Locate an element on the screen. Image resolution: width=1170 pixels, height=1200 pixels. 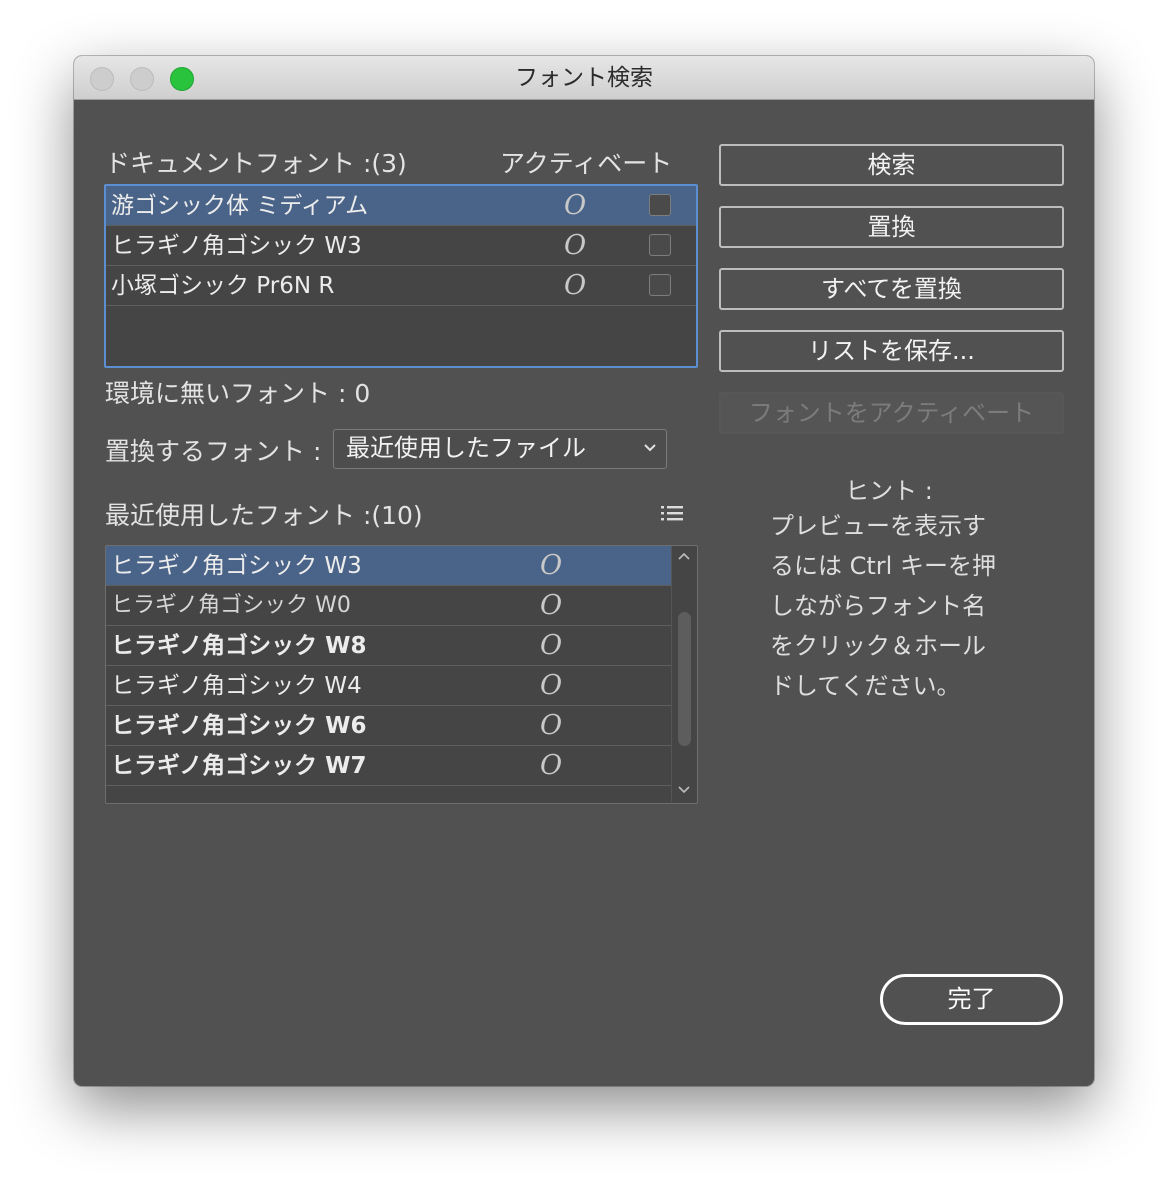
window-title: フォント検索 is located at coordinates (584, 78).